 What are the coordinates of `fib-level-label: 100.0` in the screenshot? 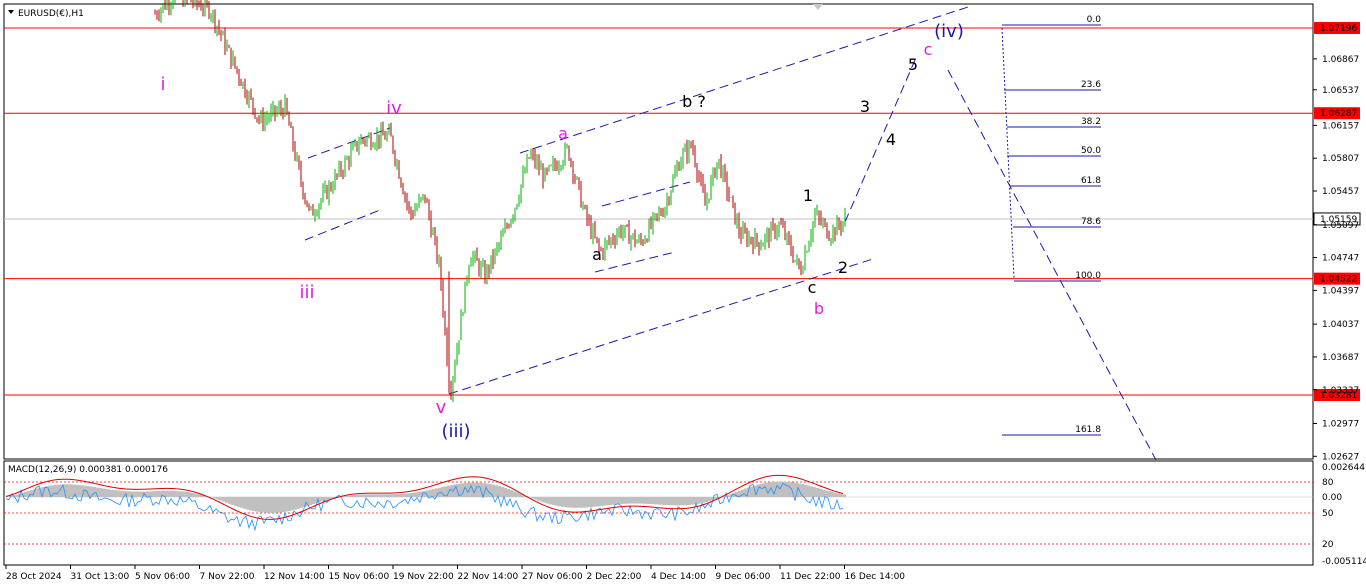 It's located at (1088, 276).